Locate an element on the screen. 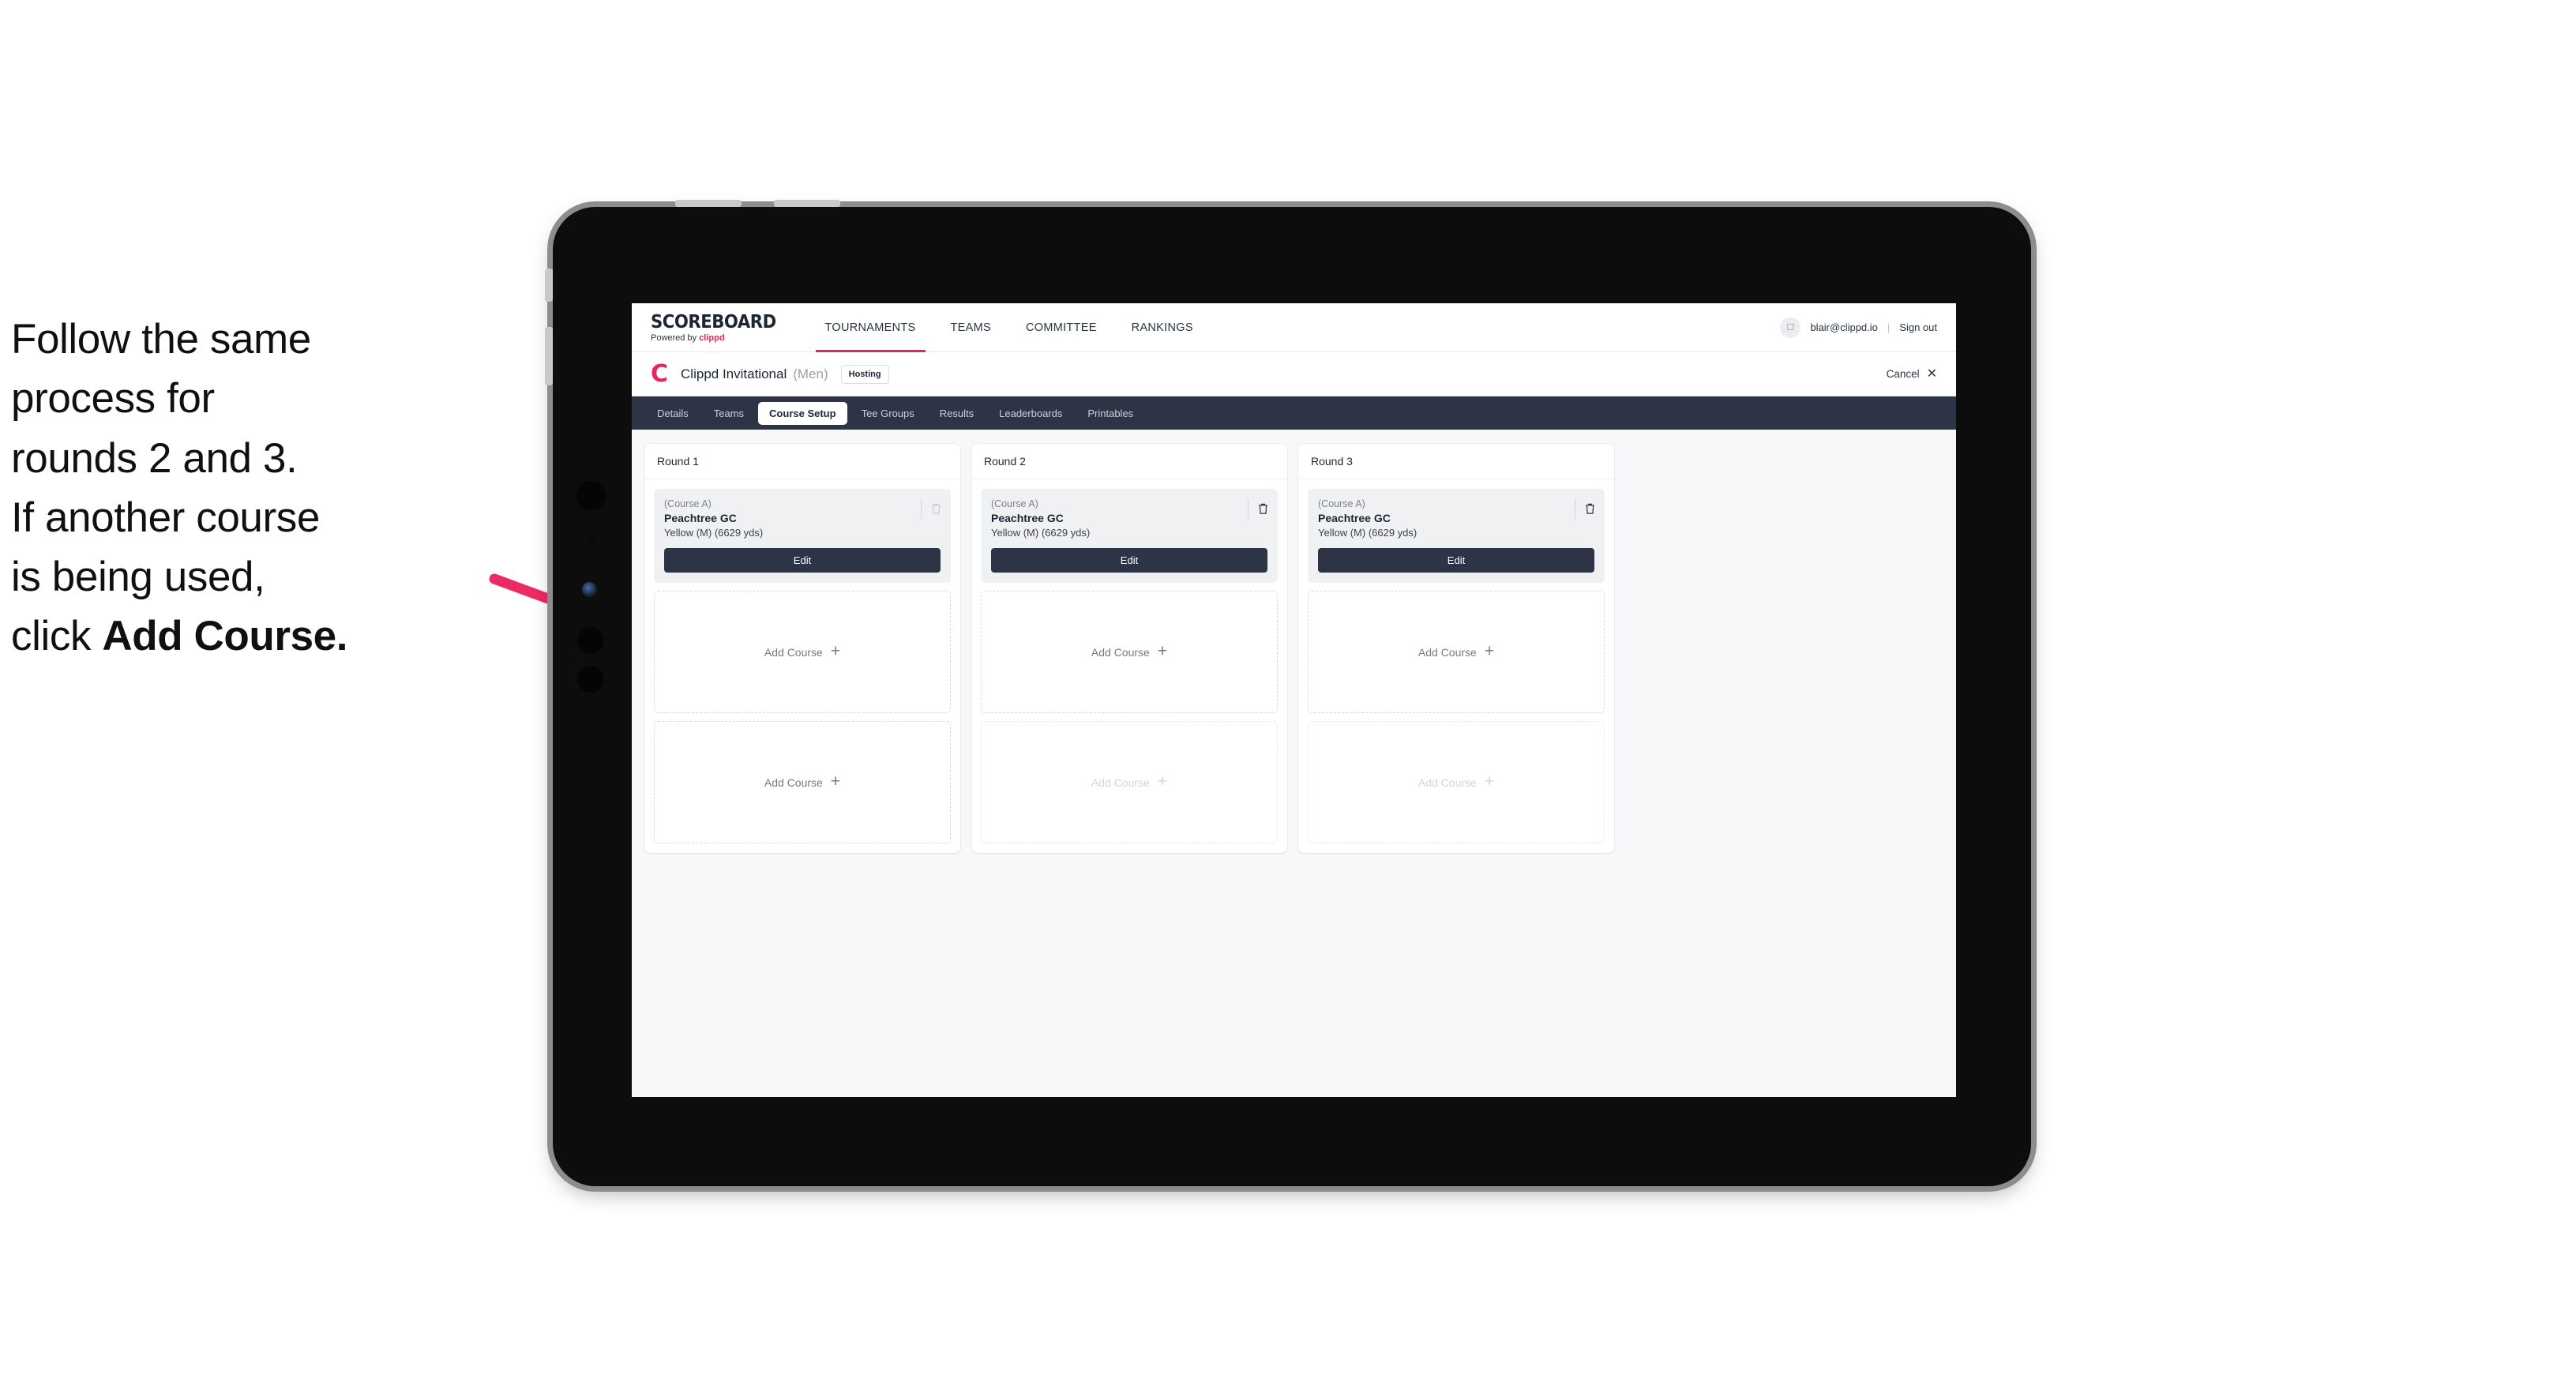 The image size is (2576, 1386). page-title: Clippd Invitational is located at coordinates (734, 373).